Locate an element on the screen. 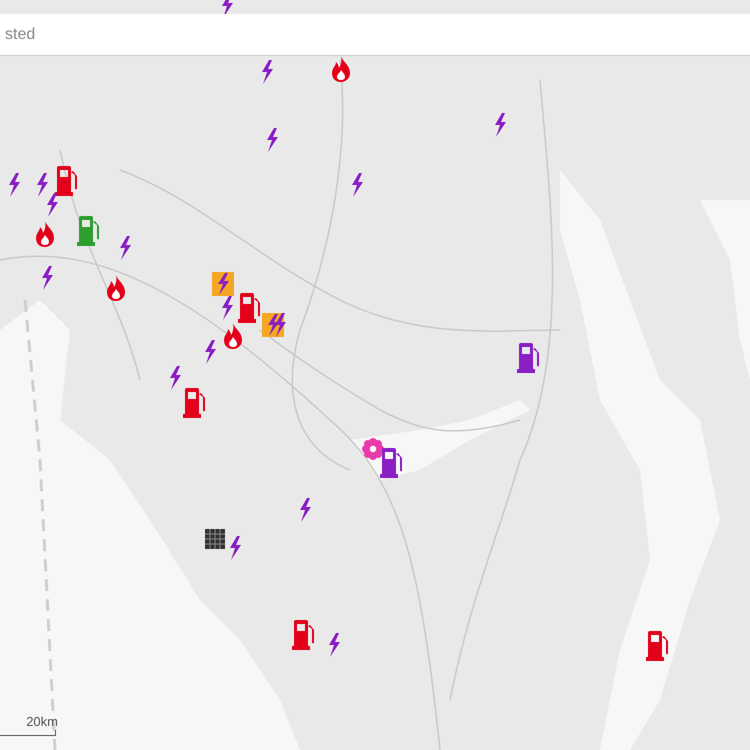 Image resolution: width=750 pixels, height=750 pixels. search-field: sted is located at coordinates (375, 35).